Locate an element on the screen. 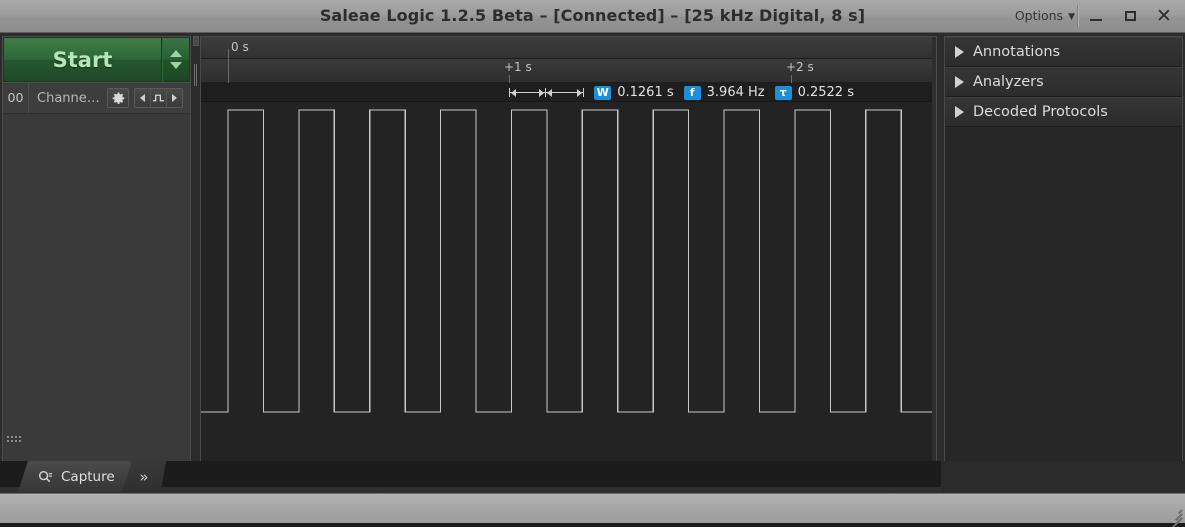 Image resolution: width=1185 pixels, height=527 pixels. chevron-double-right-icon: » is located at coordinates (144, 476).